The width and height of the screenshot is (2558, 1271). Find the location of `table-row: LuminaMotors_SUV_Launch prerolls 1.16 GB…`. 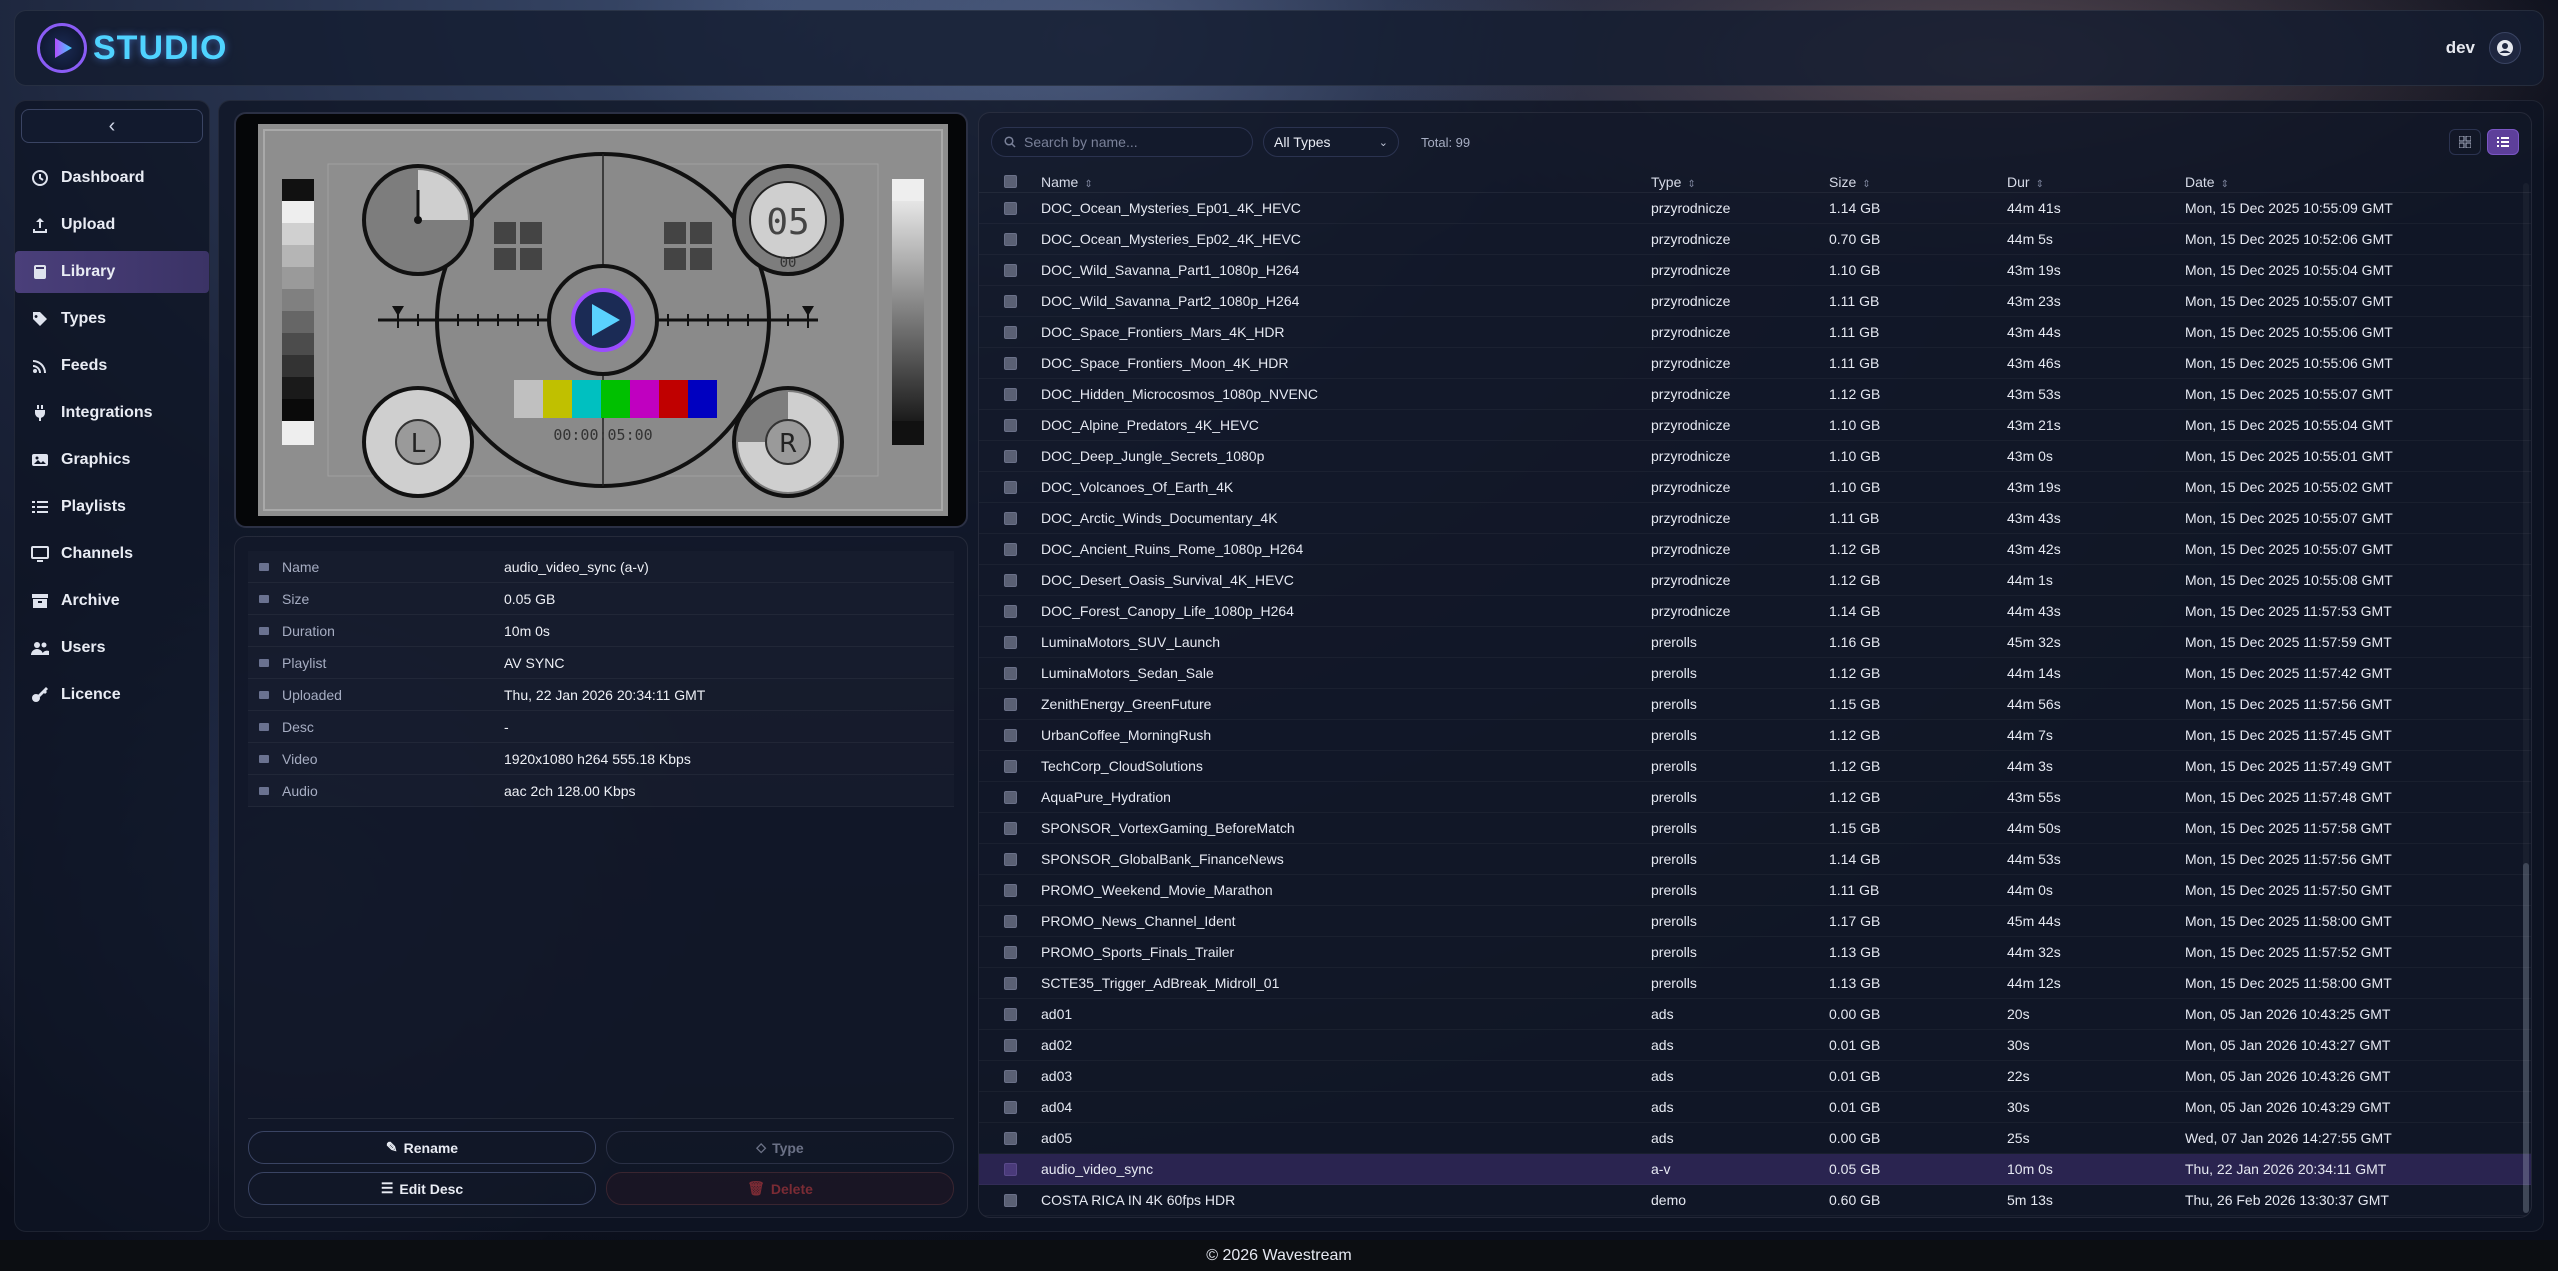

table-row: LuminaMotors_SUV_Launch prerolls 1.16 GB… is located at coordinates (1755, 642).